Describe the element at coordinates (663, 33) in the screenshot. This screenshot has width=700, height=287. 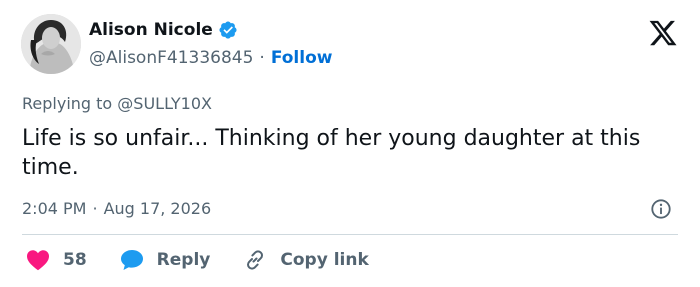
I see `x-logo-icon` at that location.